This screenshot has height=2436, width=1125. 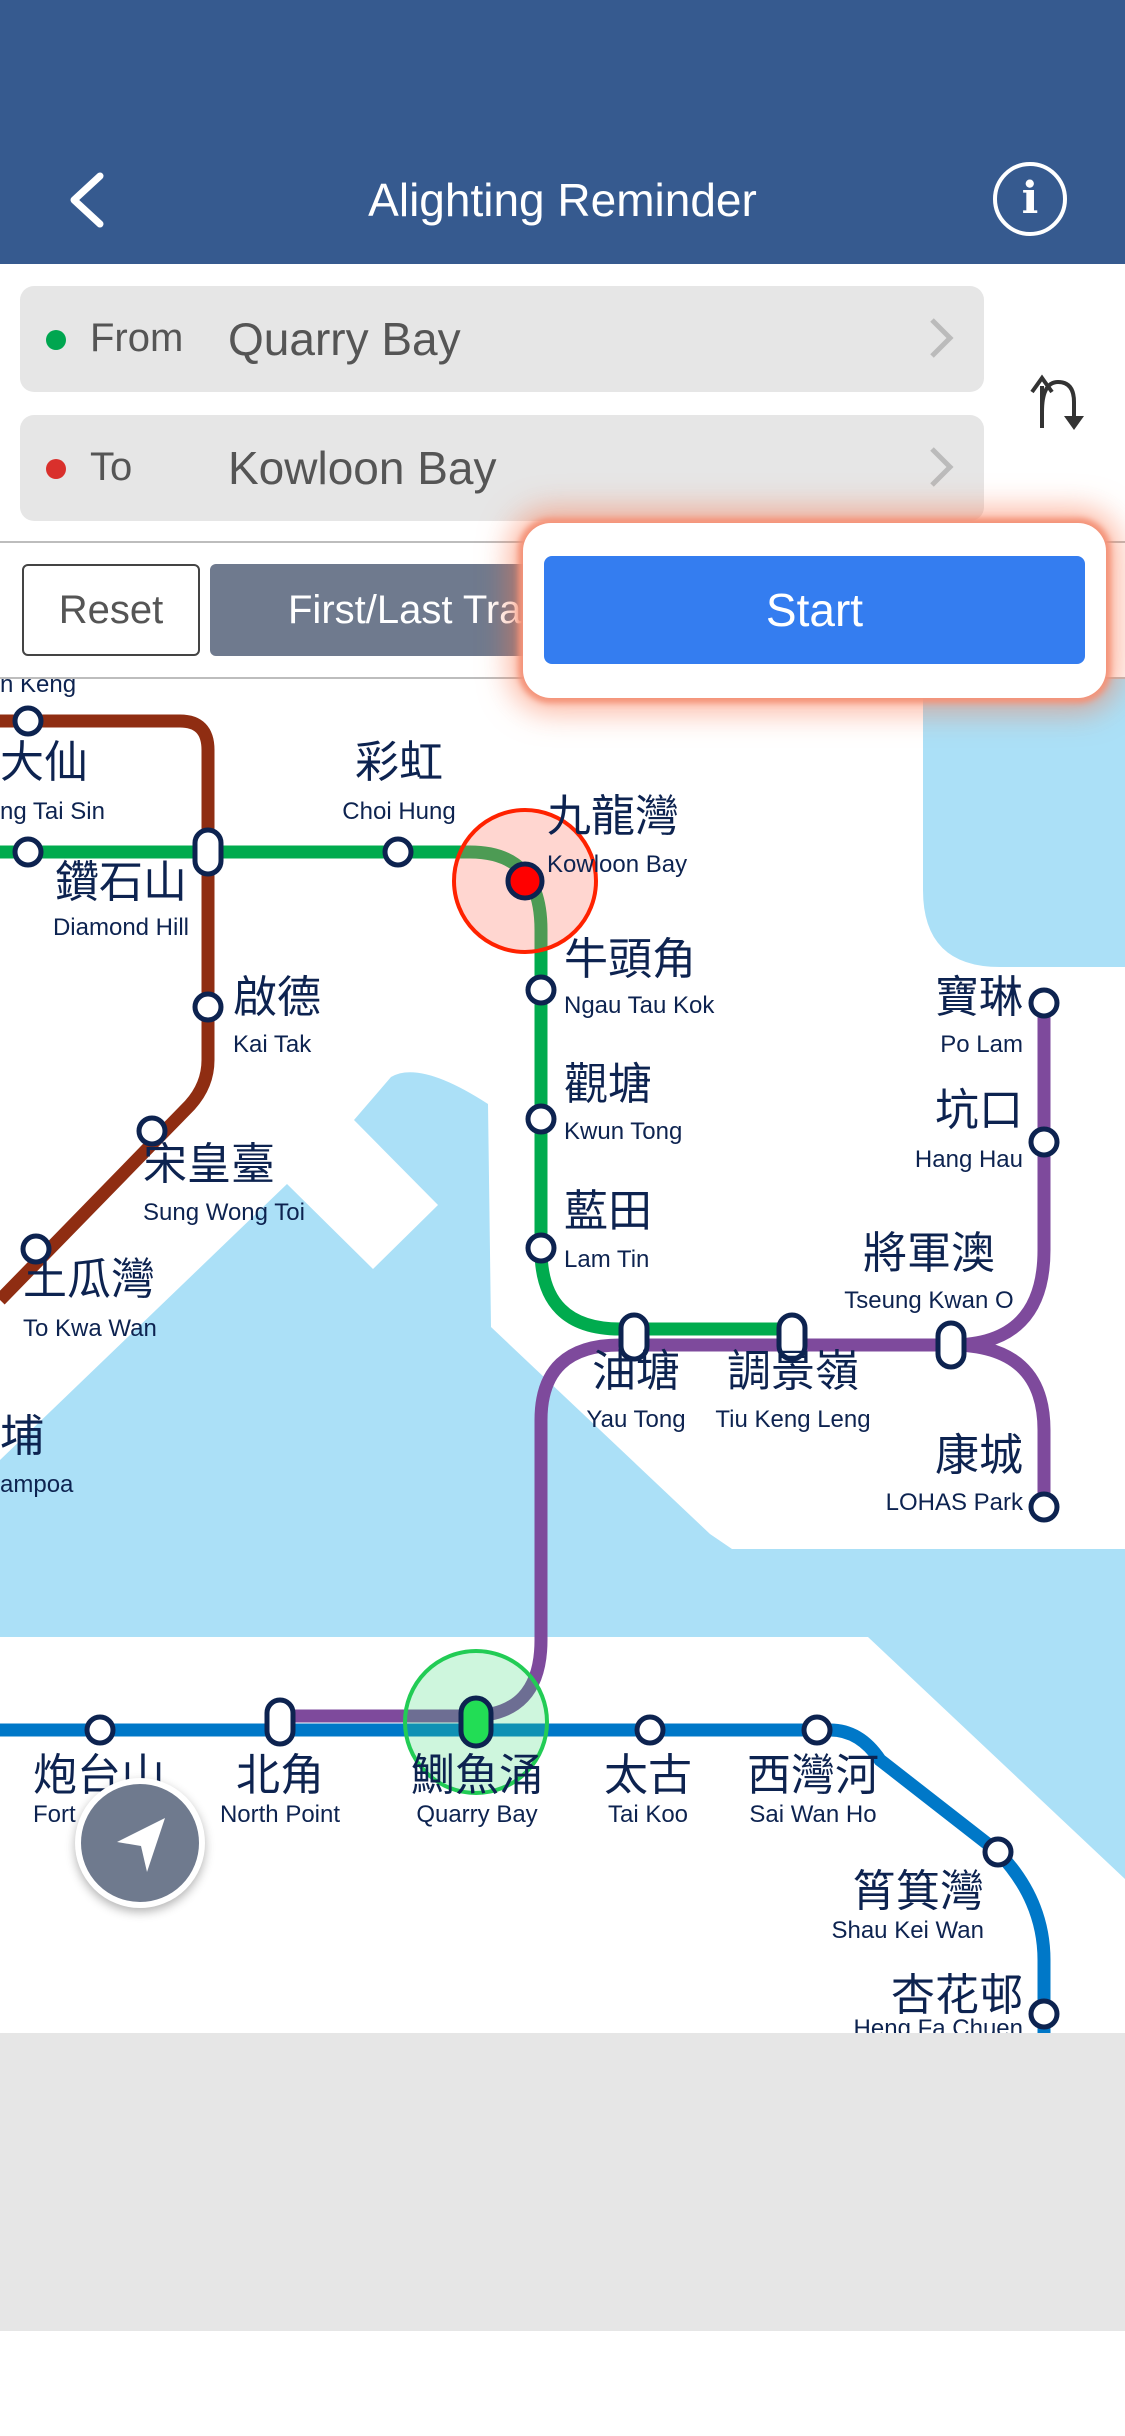 What do you see at coordinates (525, 881) in the screenshot?
I see `destination-station-marker` at bounding box center [525, 881].